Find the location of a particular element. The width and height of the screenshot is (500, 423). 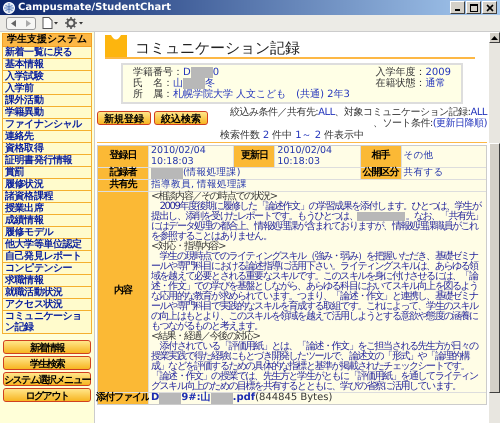

minimize-button is located at coordinates (457, 7).